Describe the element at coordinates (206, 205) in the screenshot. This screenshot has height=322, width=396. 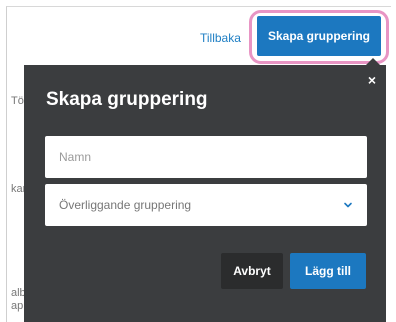
I see `parent-grouping-select: Överliggande gruppering` at that location.